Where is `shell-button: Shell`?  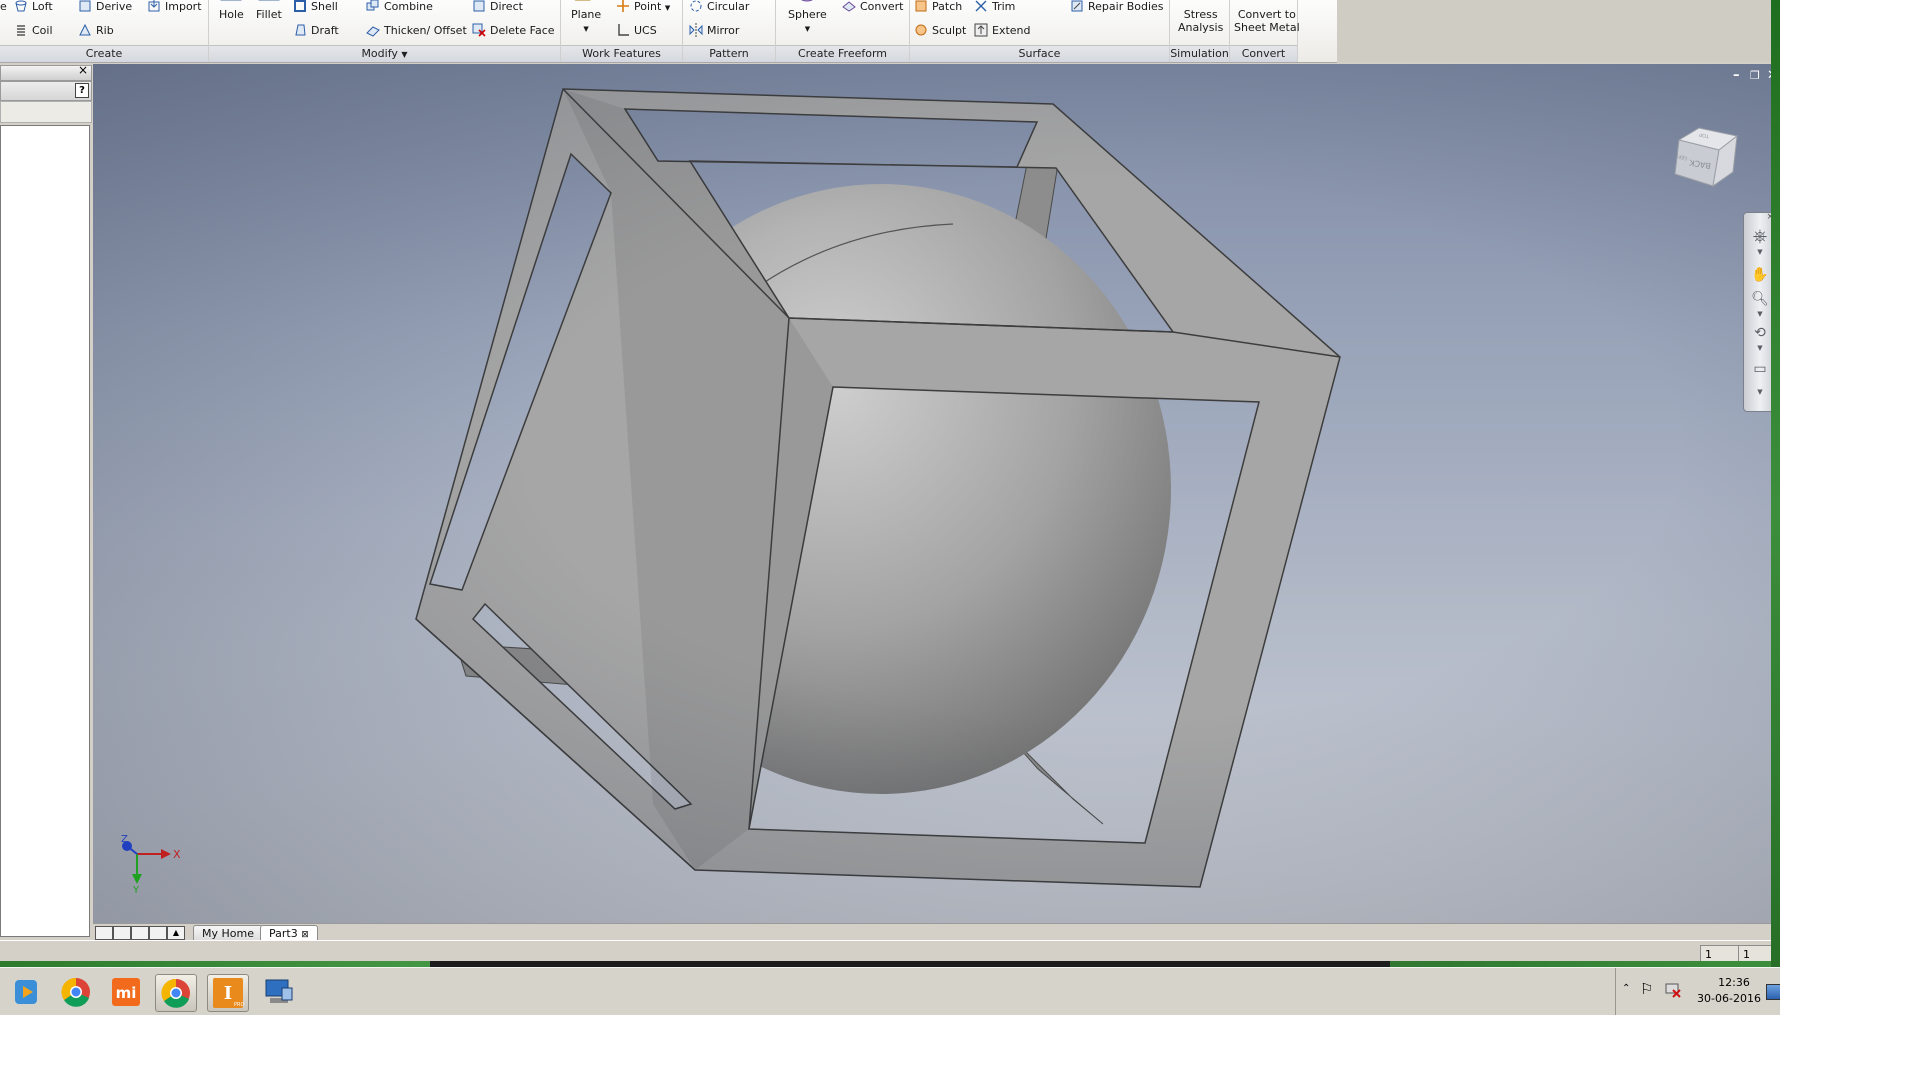
shell-button: Shell is located at coordinates (315, 8).